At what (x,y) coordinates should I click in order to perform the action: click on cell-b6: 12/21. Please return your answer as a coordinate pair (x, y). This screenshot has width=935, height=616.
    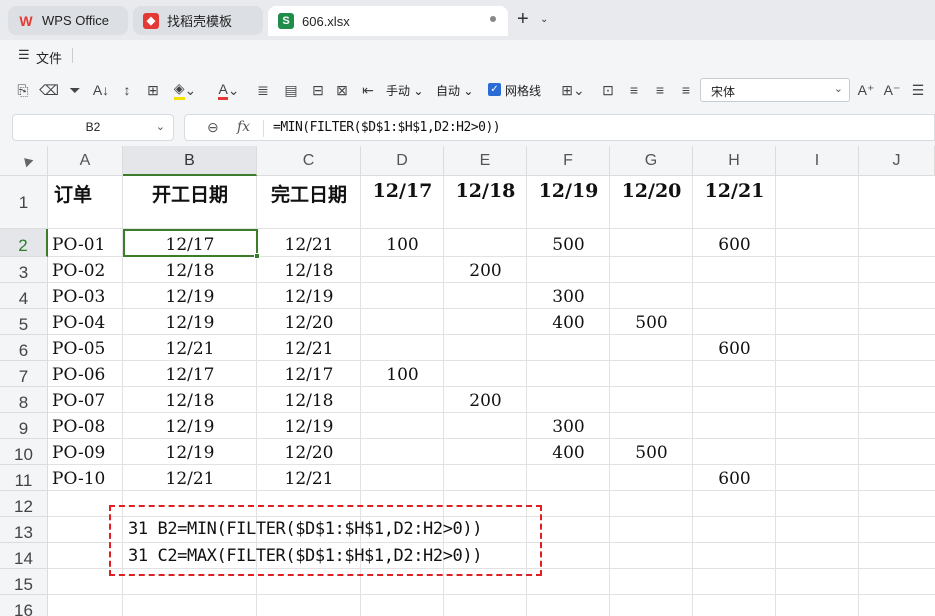
    Looking at the image, I should click on (190, 349).